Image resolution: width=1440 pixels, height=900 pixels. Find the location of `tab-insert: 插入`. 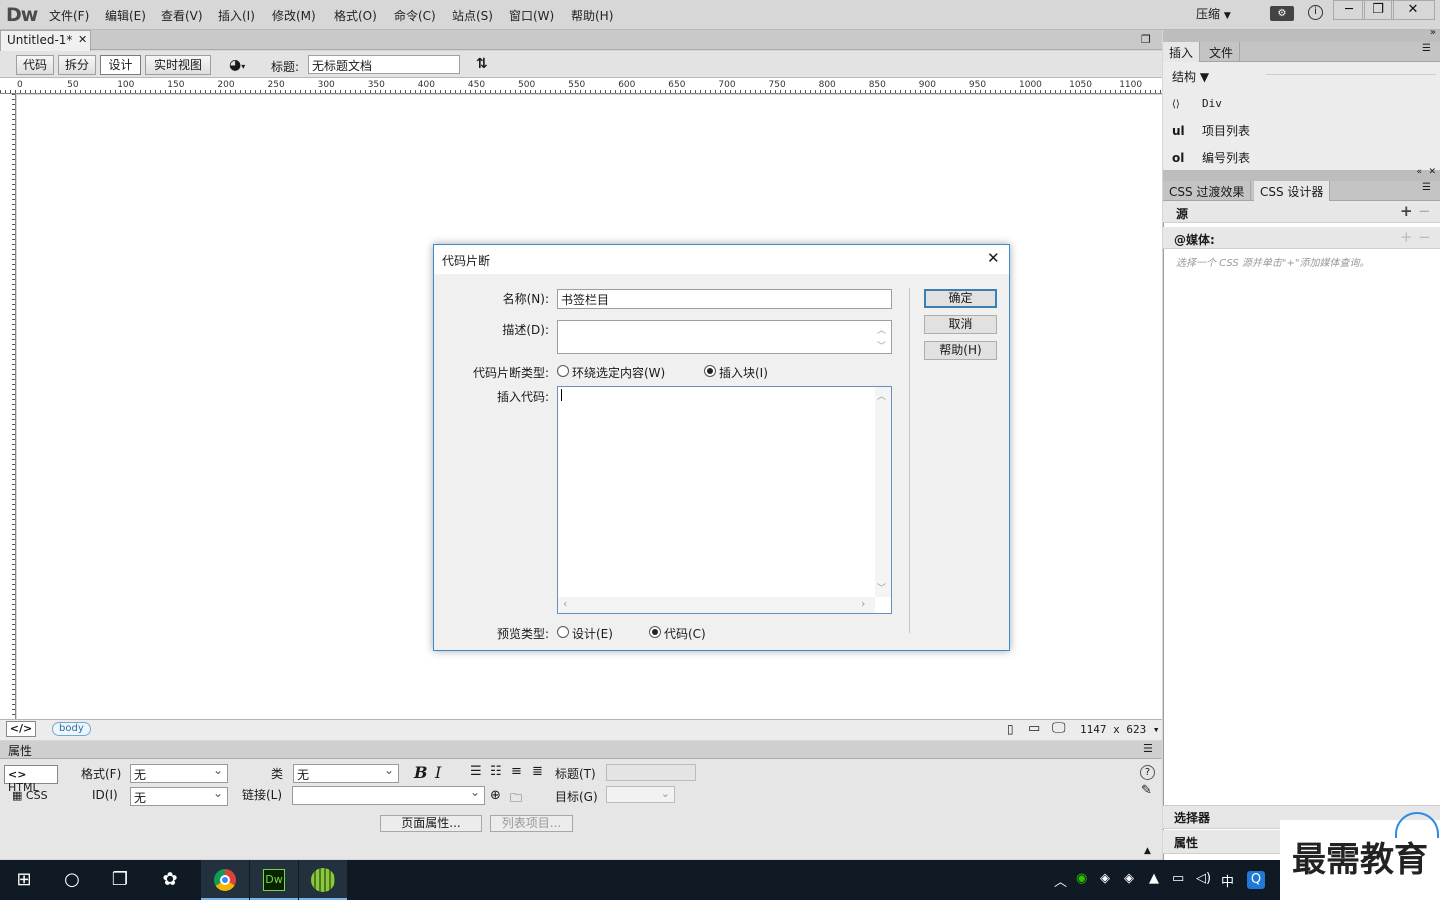

tab-insert: 插入 is located at coordinates (1182, 52).